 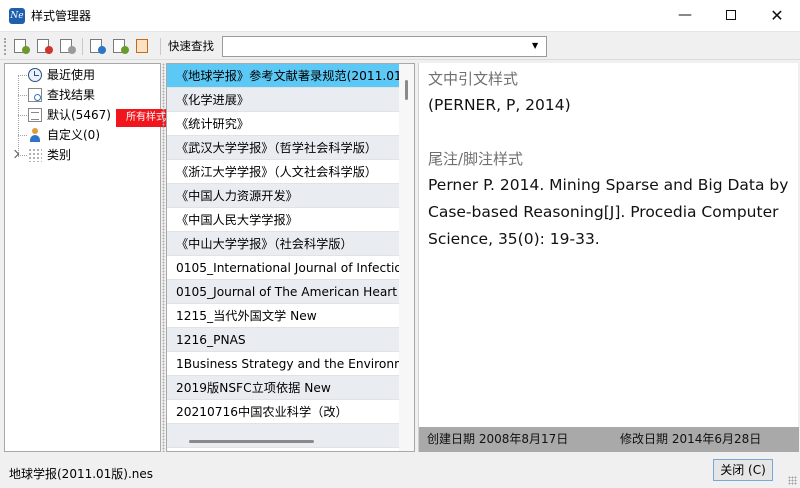 I want to click on scroll-thumb, so click(x=406, y=90).